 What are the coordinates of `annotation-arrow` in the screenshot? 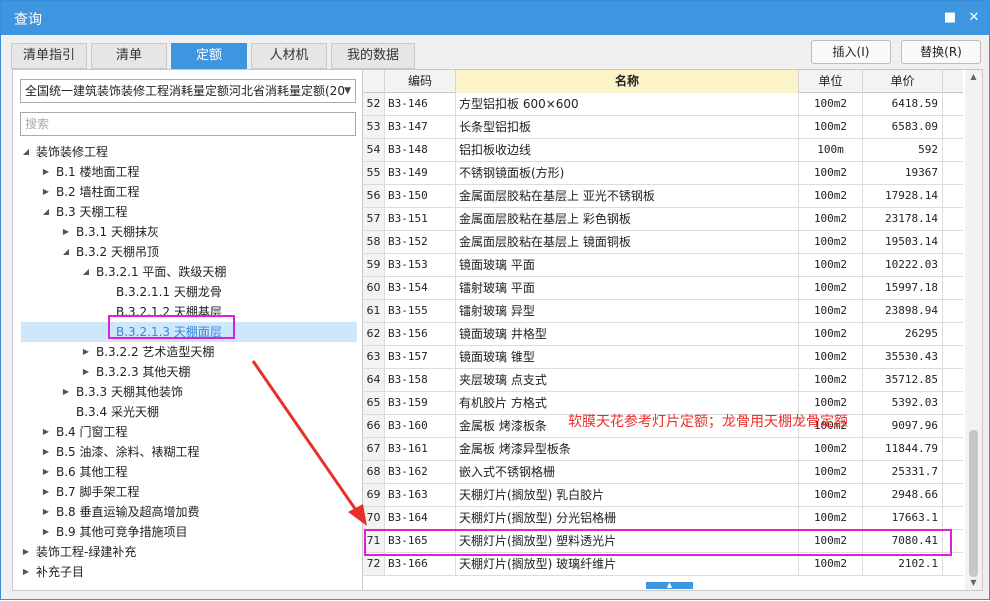 It's located at (309, 443).